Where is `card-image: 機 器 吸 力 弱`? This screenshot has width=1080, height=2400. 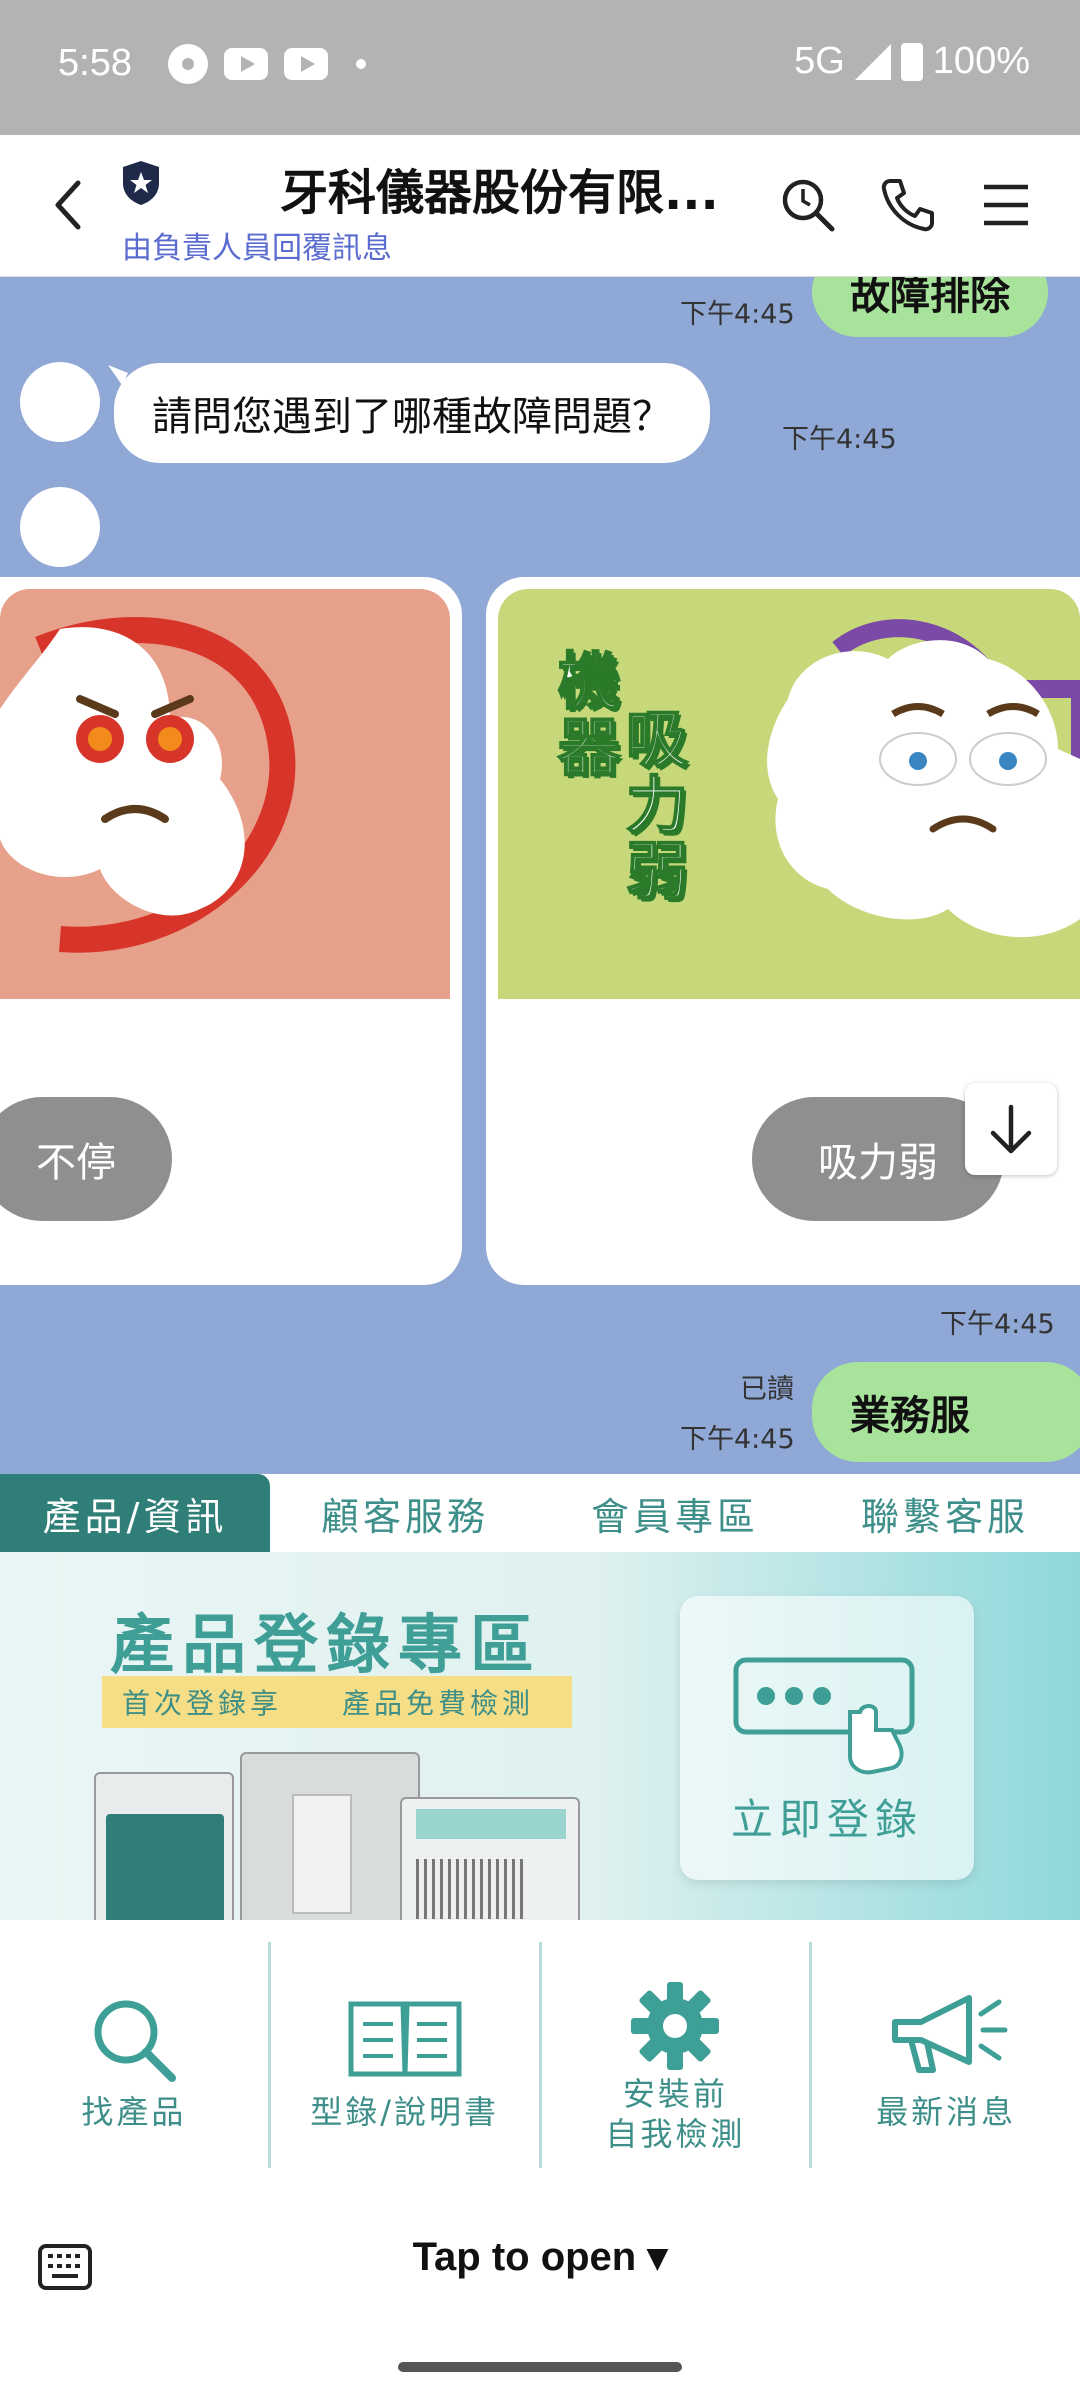 card-image: 機 器 吸 力 弱 is located at coordinates (789, 794).